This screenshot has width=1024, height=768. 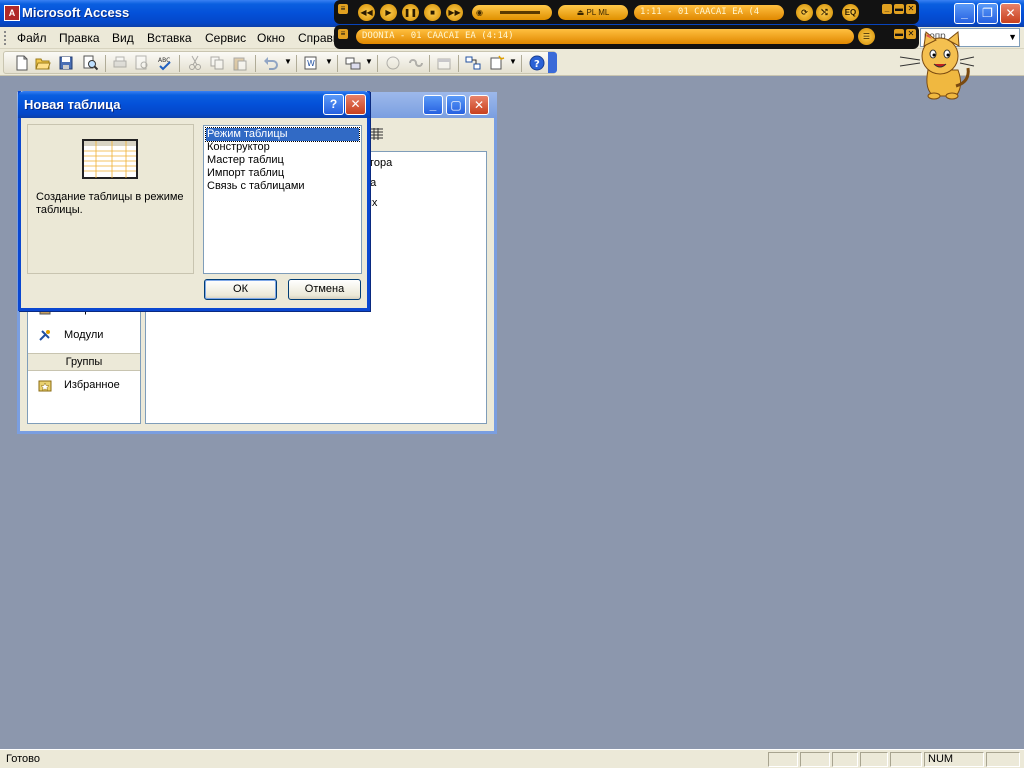 What do you see at coordinates (552, 62) in the screenshot?
I see `toolbar-options-chevron` at bounding box center [552, 62].